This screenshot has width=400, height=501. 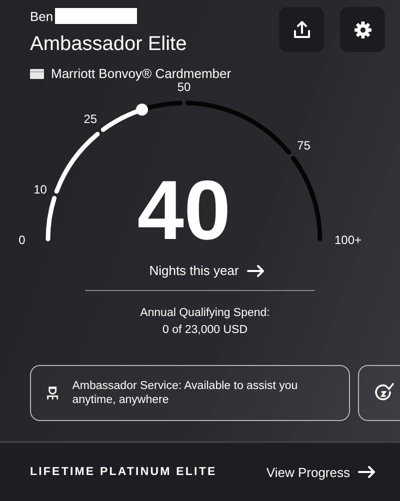 What do you see at coordinates (205, 313) in the screenshot?
I see `spend-label: Annual Qualifying Spend:` at bounding box center [205, 313].